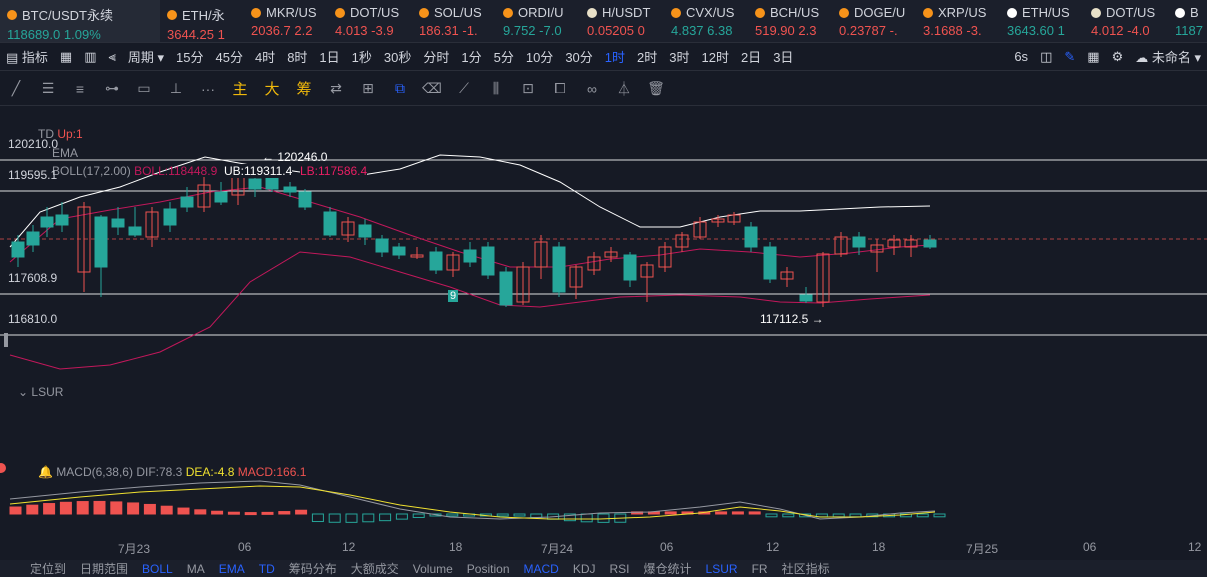 Image resolution: width=1207 pixels, height=577 pixels. I want to click on interval-14: 3时, so click(679, 56).